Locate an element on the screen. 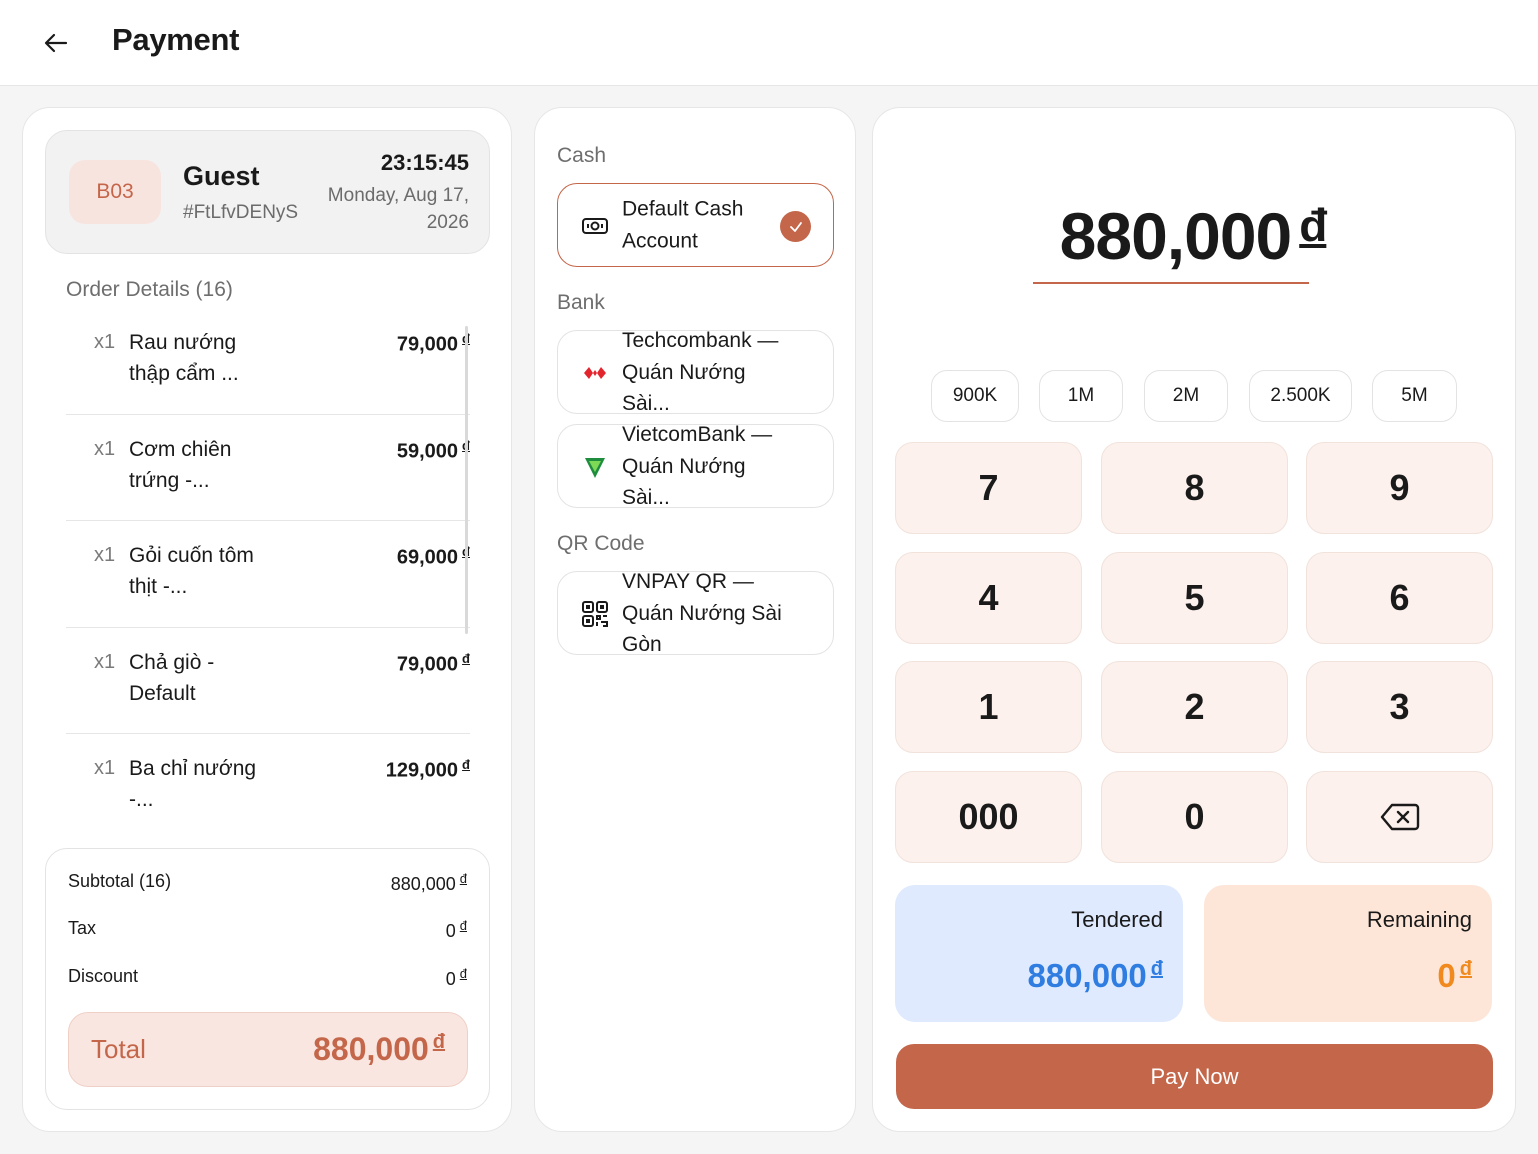 The image size is (1538, 1154). key-0: 0 is located at coordinates (1194, 817).